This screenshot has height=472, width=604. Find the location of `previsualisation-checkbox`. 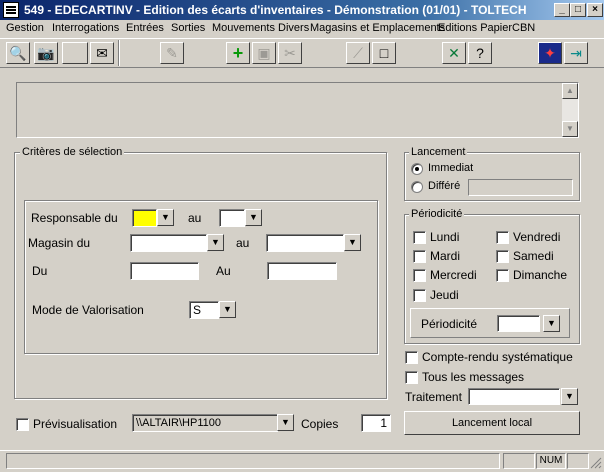

previsualisation-checkbox is located at coordinates (22, 424).